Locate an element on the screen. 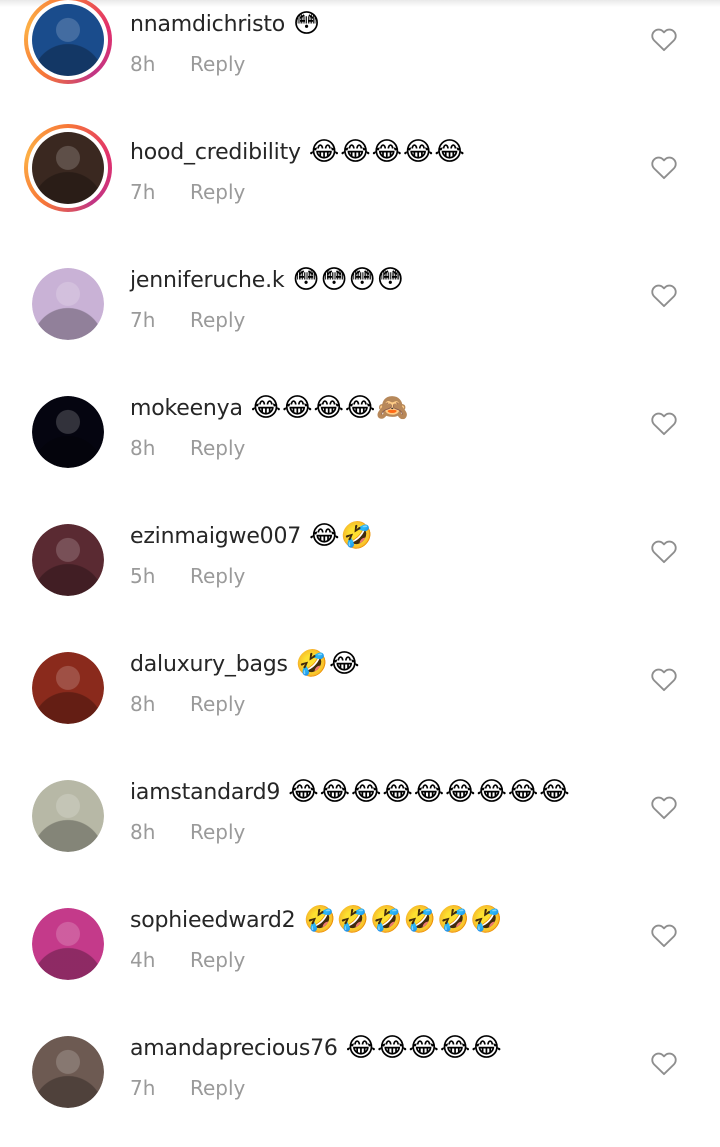 The height and width of the screenshot is (1147, 720). timestamp: 4h is located at coordinates (143, 960).